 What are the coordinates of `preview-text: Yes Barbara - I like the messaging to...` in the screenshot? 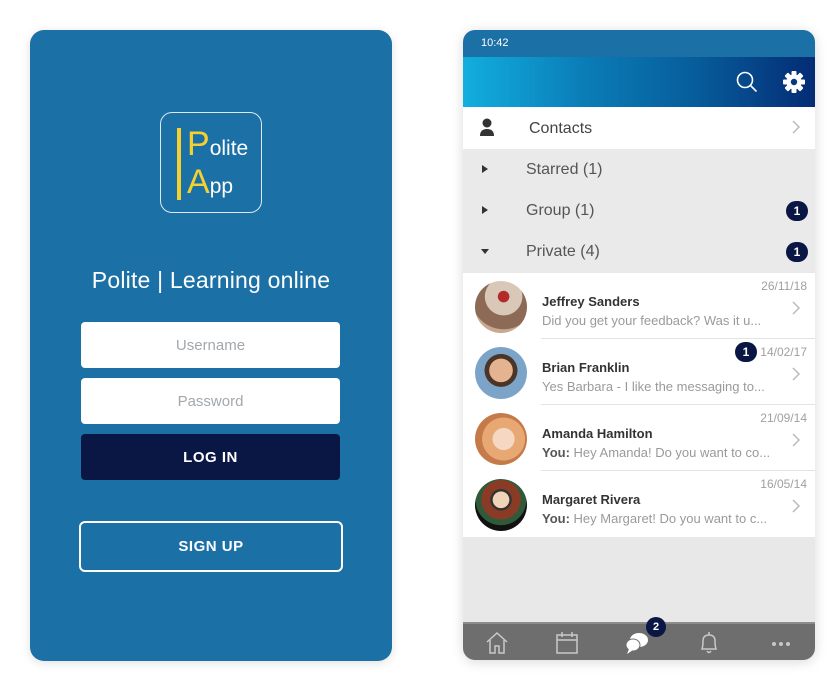 It's located at (653, 386).